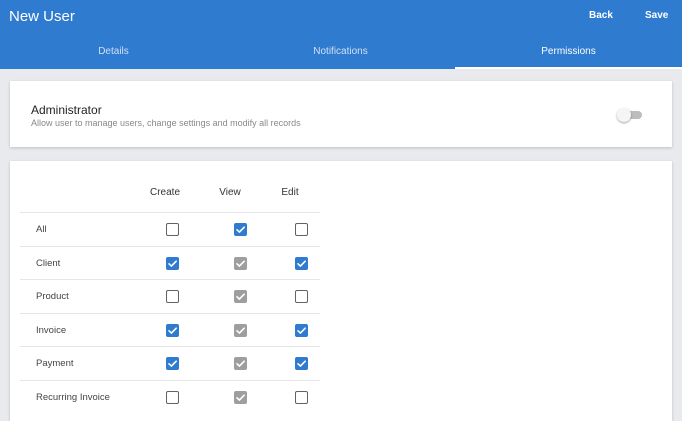 The image size is (682, 421). Describe the element at coordinates (42, 16) in the screenshot. I see `page-title: New User` at that location.